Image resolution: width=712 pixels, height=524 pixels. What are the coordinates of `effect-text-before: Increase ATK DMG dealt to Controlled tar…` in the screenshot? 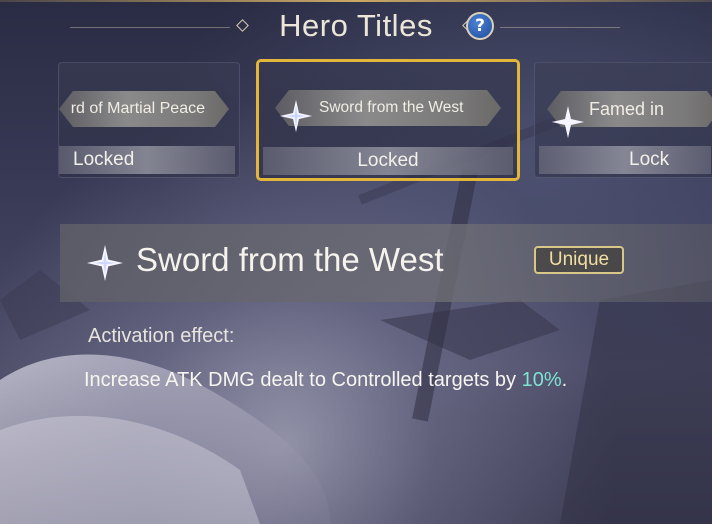 It's located at (303, 380).